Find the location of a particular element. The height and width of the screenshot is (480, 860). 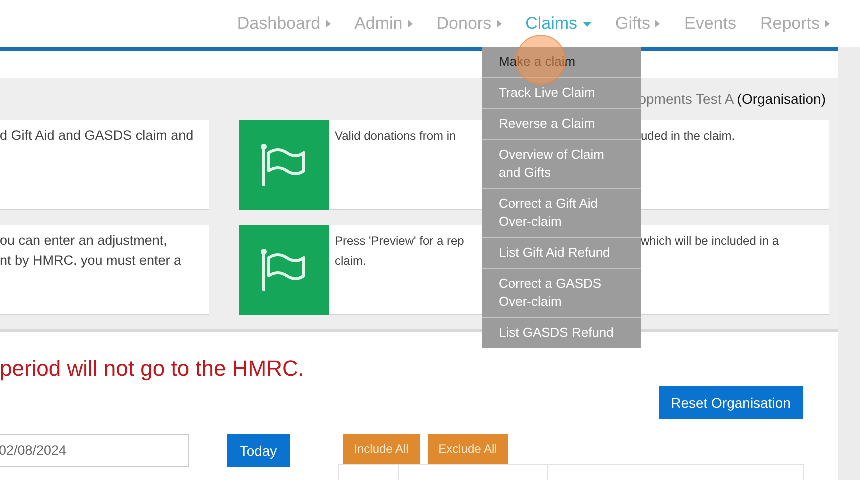

warning-text: period will not go to the HMRC. is located at coordinates (153, 369).